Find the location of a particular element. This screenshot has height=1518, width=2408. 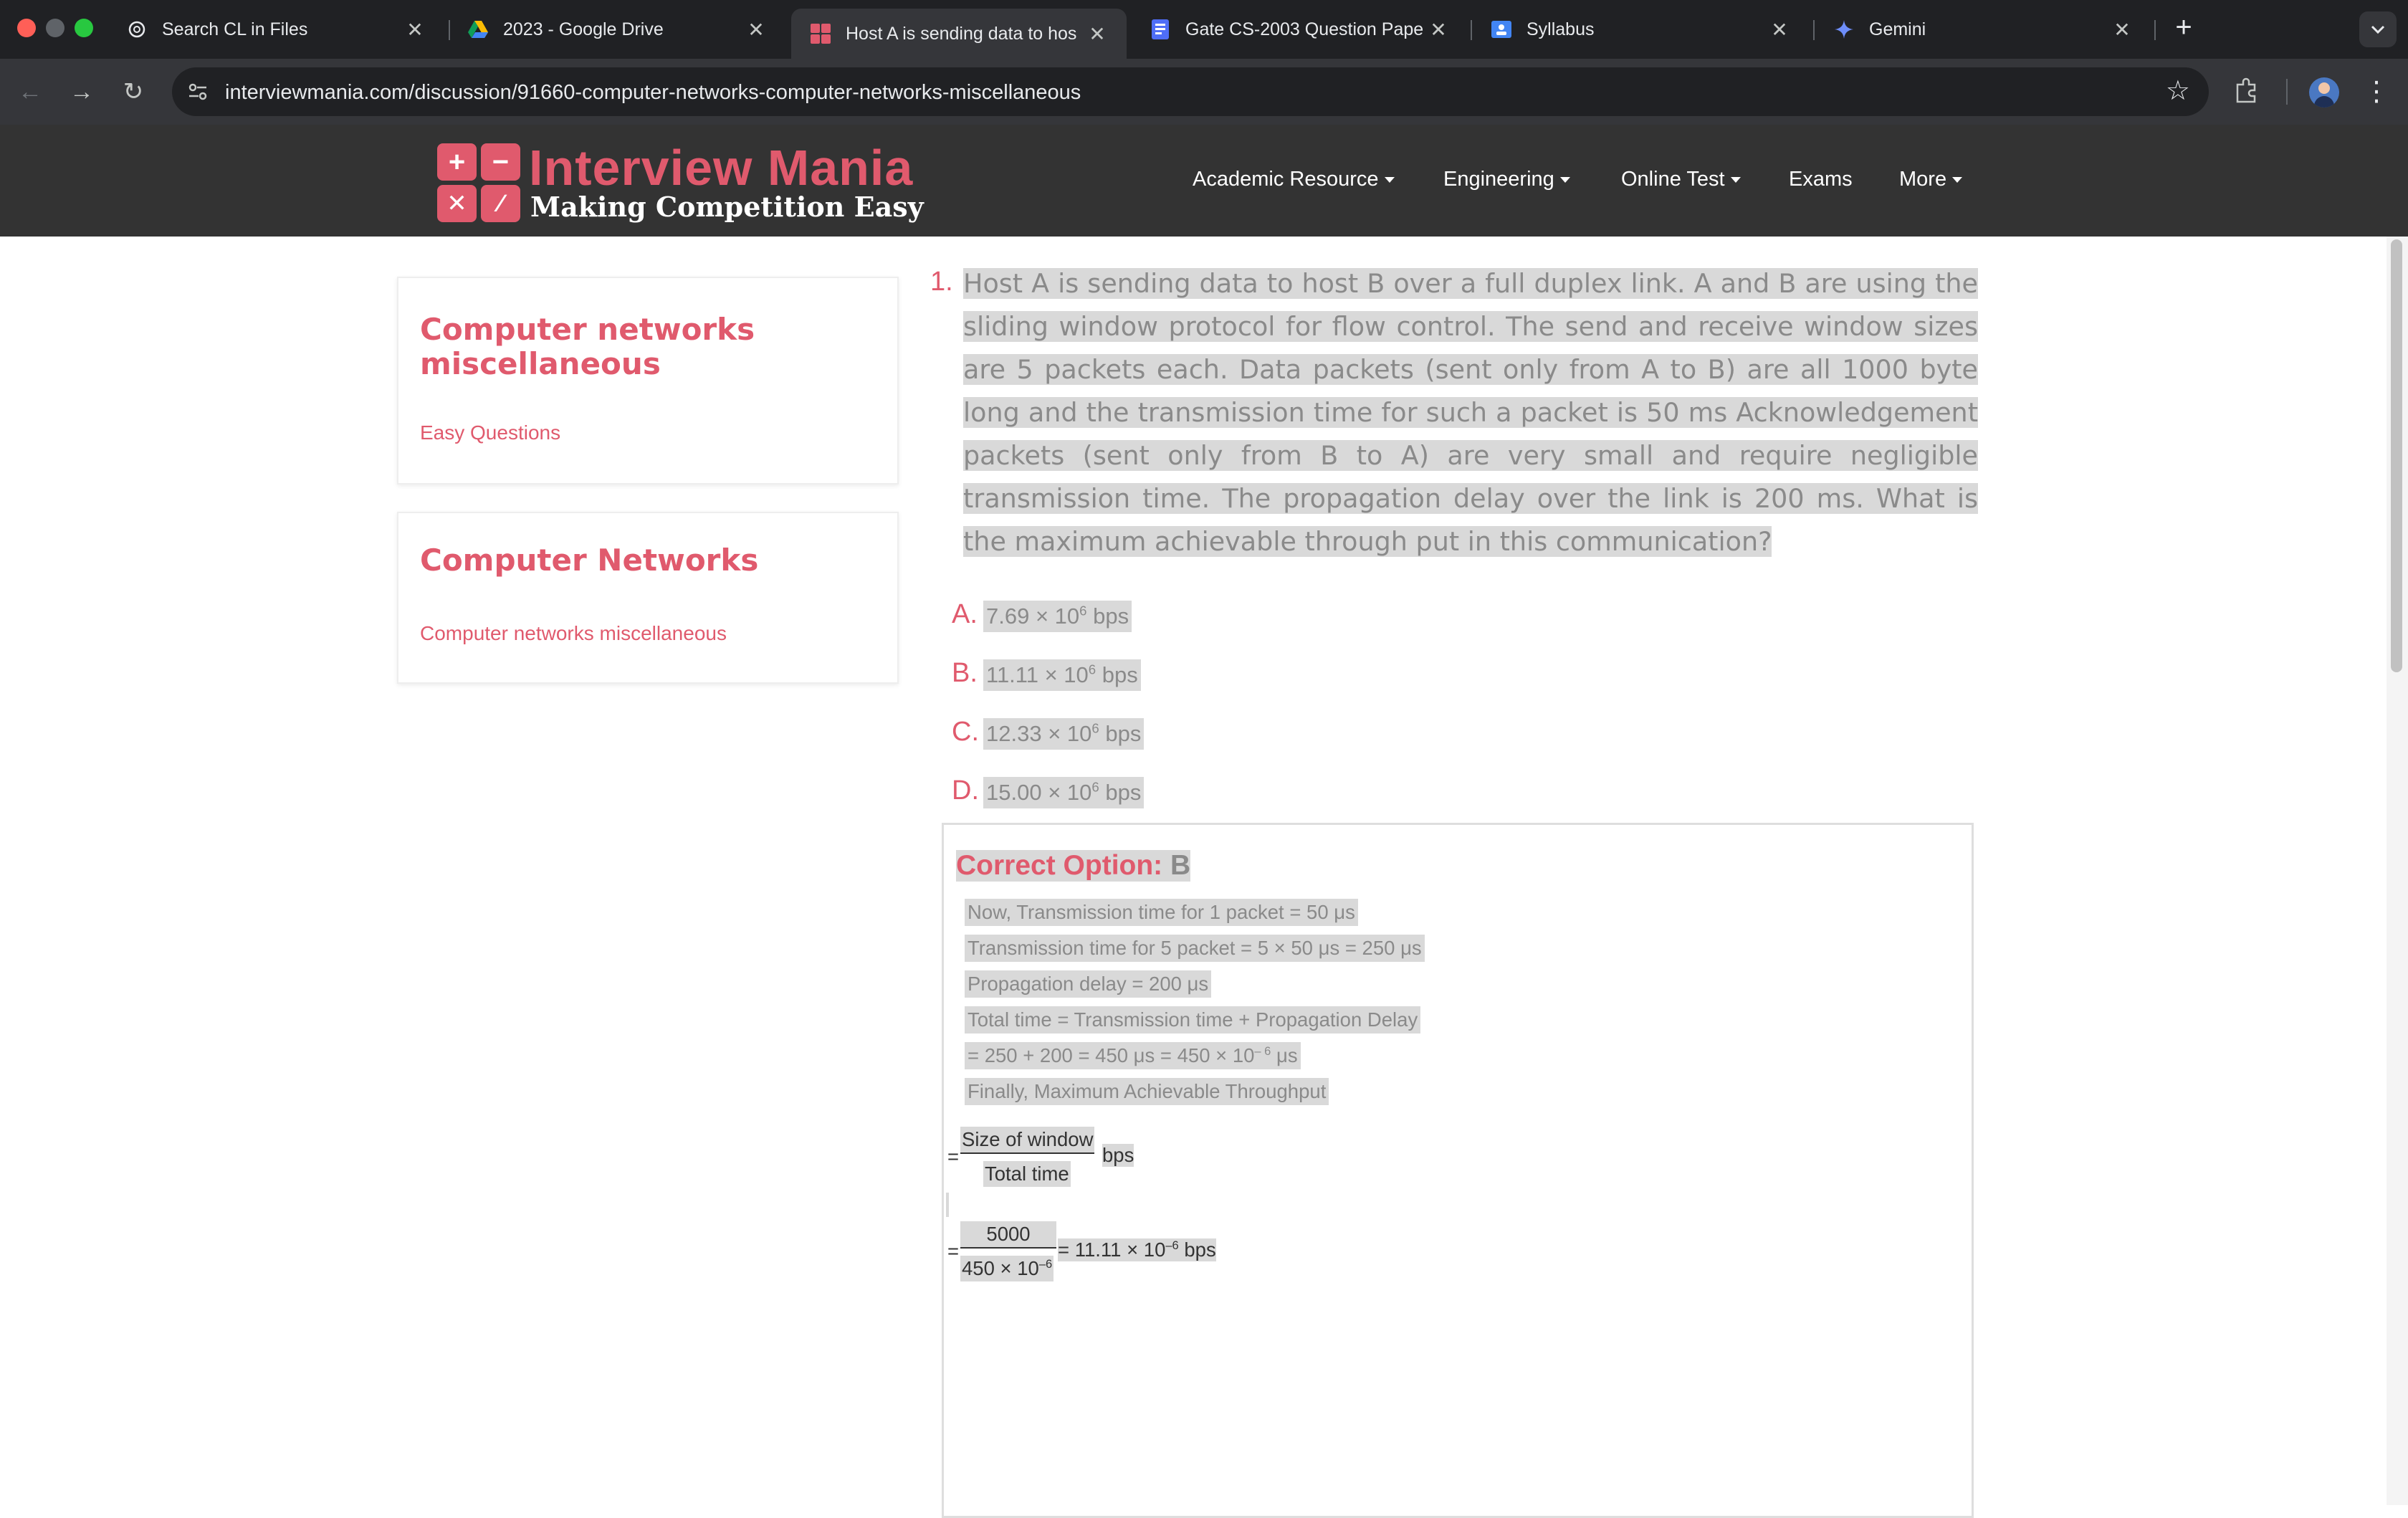

fraction-numerator: Size of window is located at coordinates (1027, 1140).